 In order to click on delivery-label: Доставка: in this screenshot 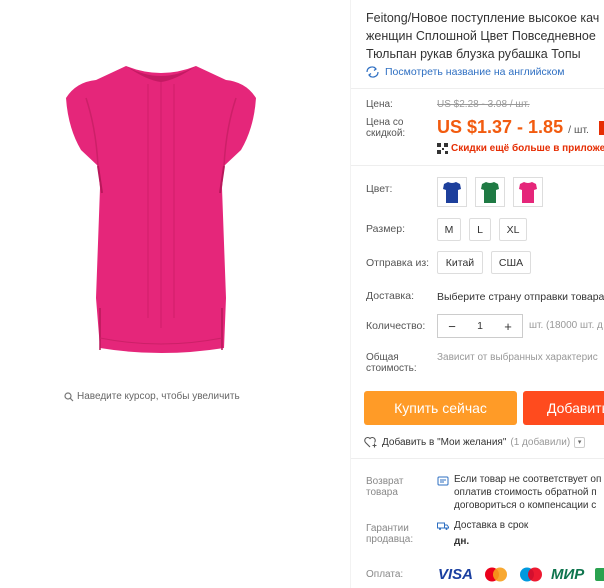, I will do `click(390, 296)`.